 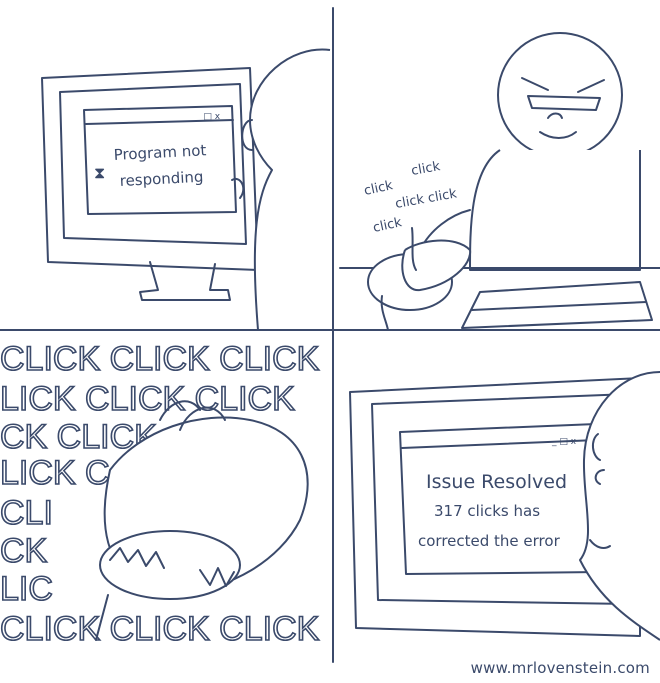 I want to click on mouse-smoking, so click(x=170, y=565).